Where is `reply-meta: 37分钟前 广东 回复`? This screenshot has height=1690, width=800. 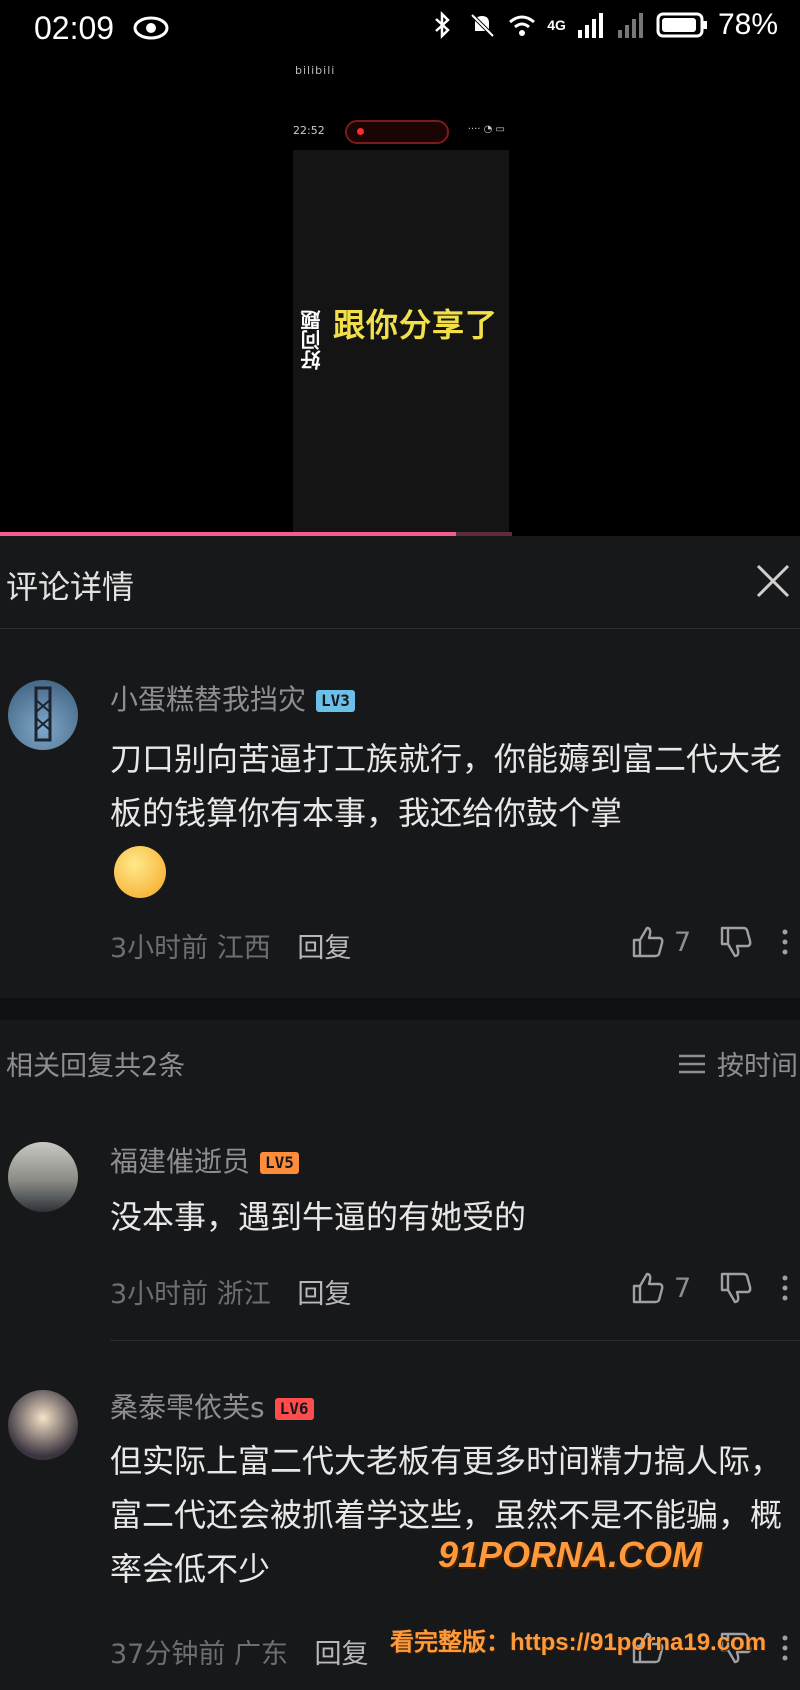
reply-meta: 37分钟前 广东 回复 is located at coordinates (239, 1651).